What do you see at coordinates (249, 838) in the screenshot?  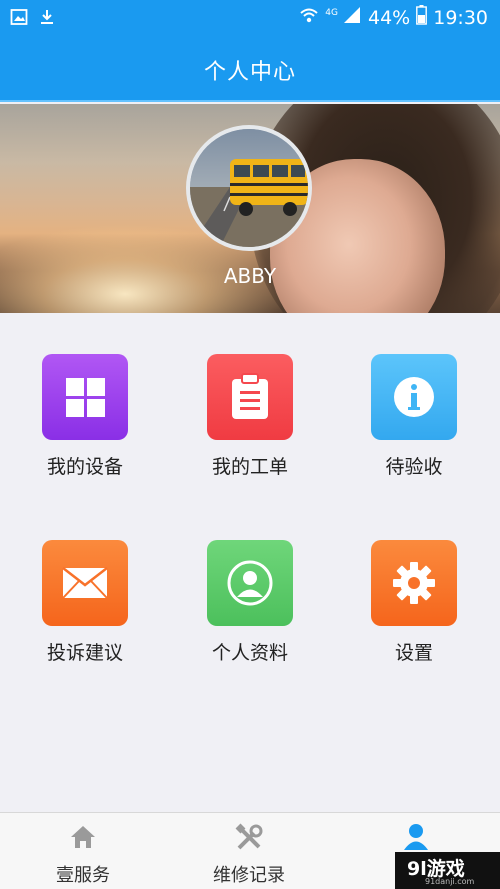 I see `tools-icon` at bounding box center [249, 838].